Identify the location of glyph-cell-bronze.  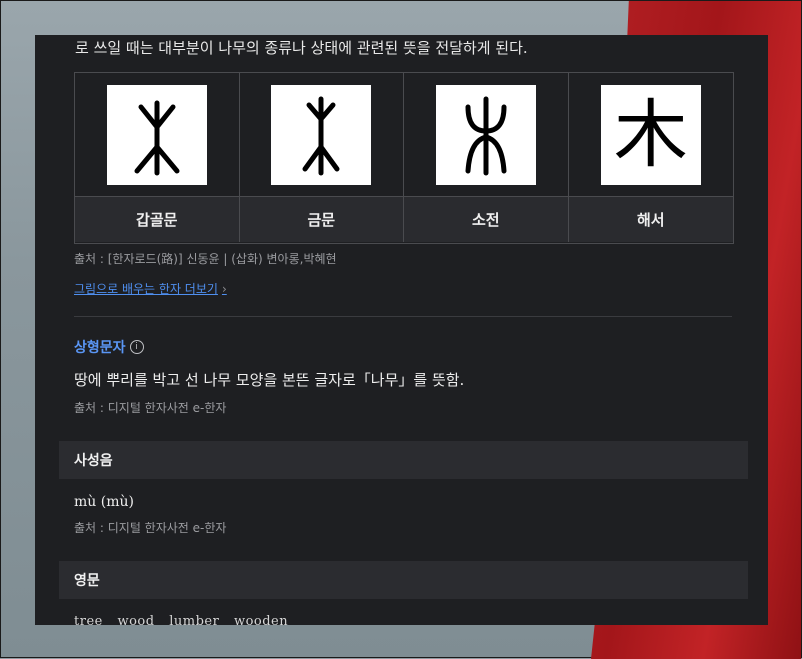
(321, 135).